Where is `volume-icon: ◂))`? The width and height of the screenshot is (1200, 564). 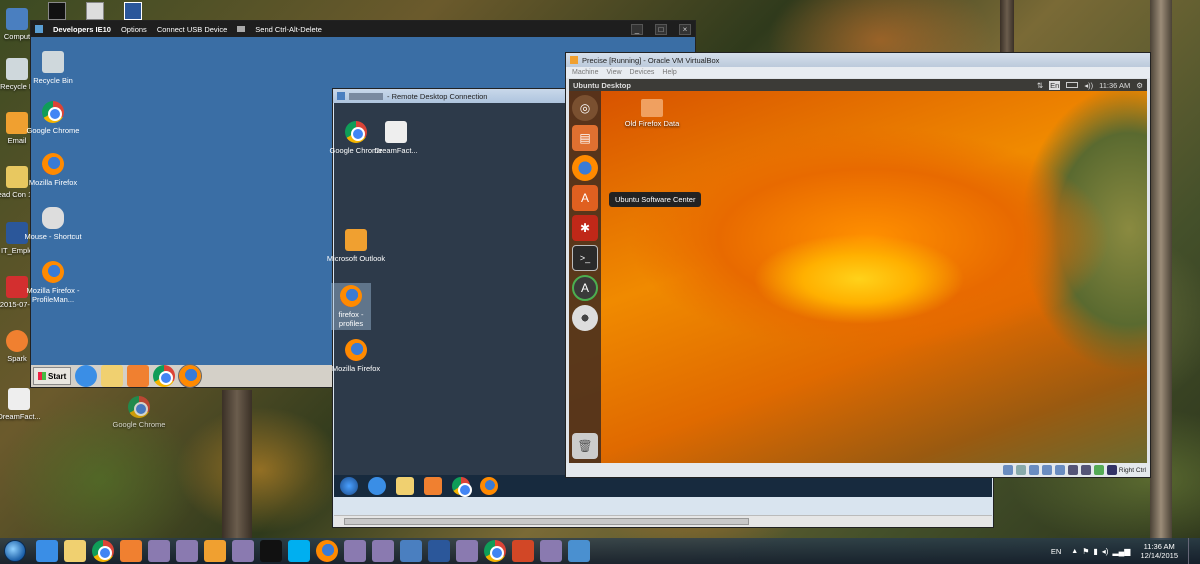
volume-icon: ◂)) is located at coordinates (1088, 85).